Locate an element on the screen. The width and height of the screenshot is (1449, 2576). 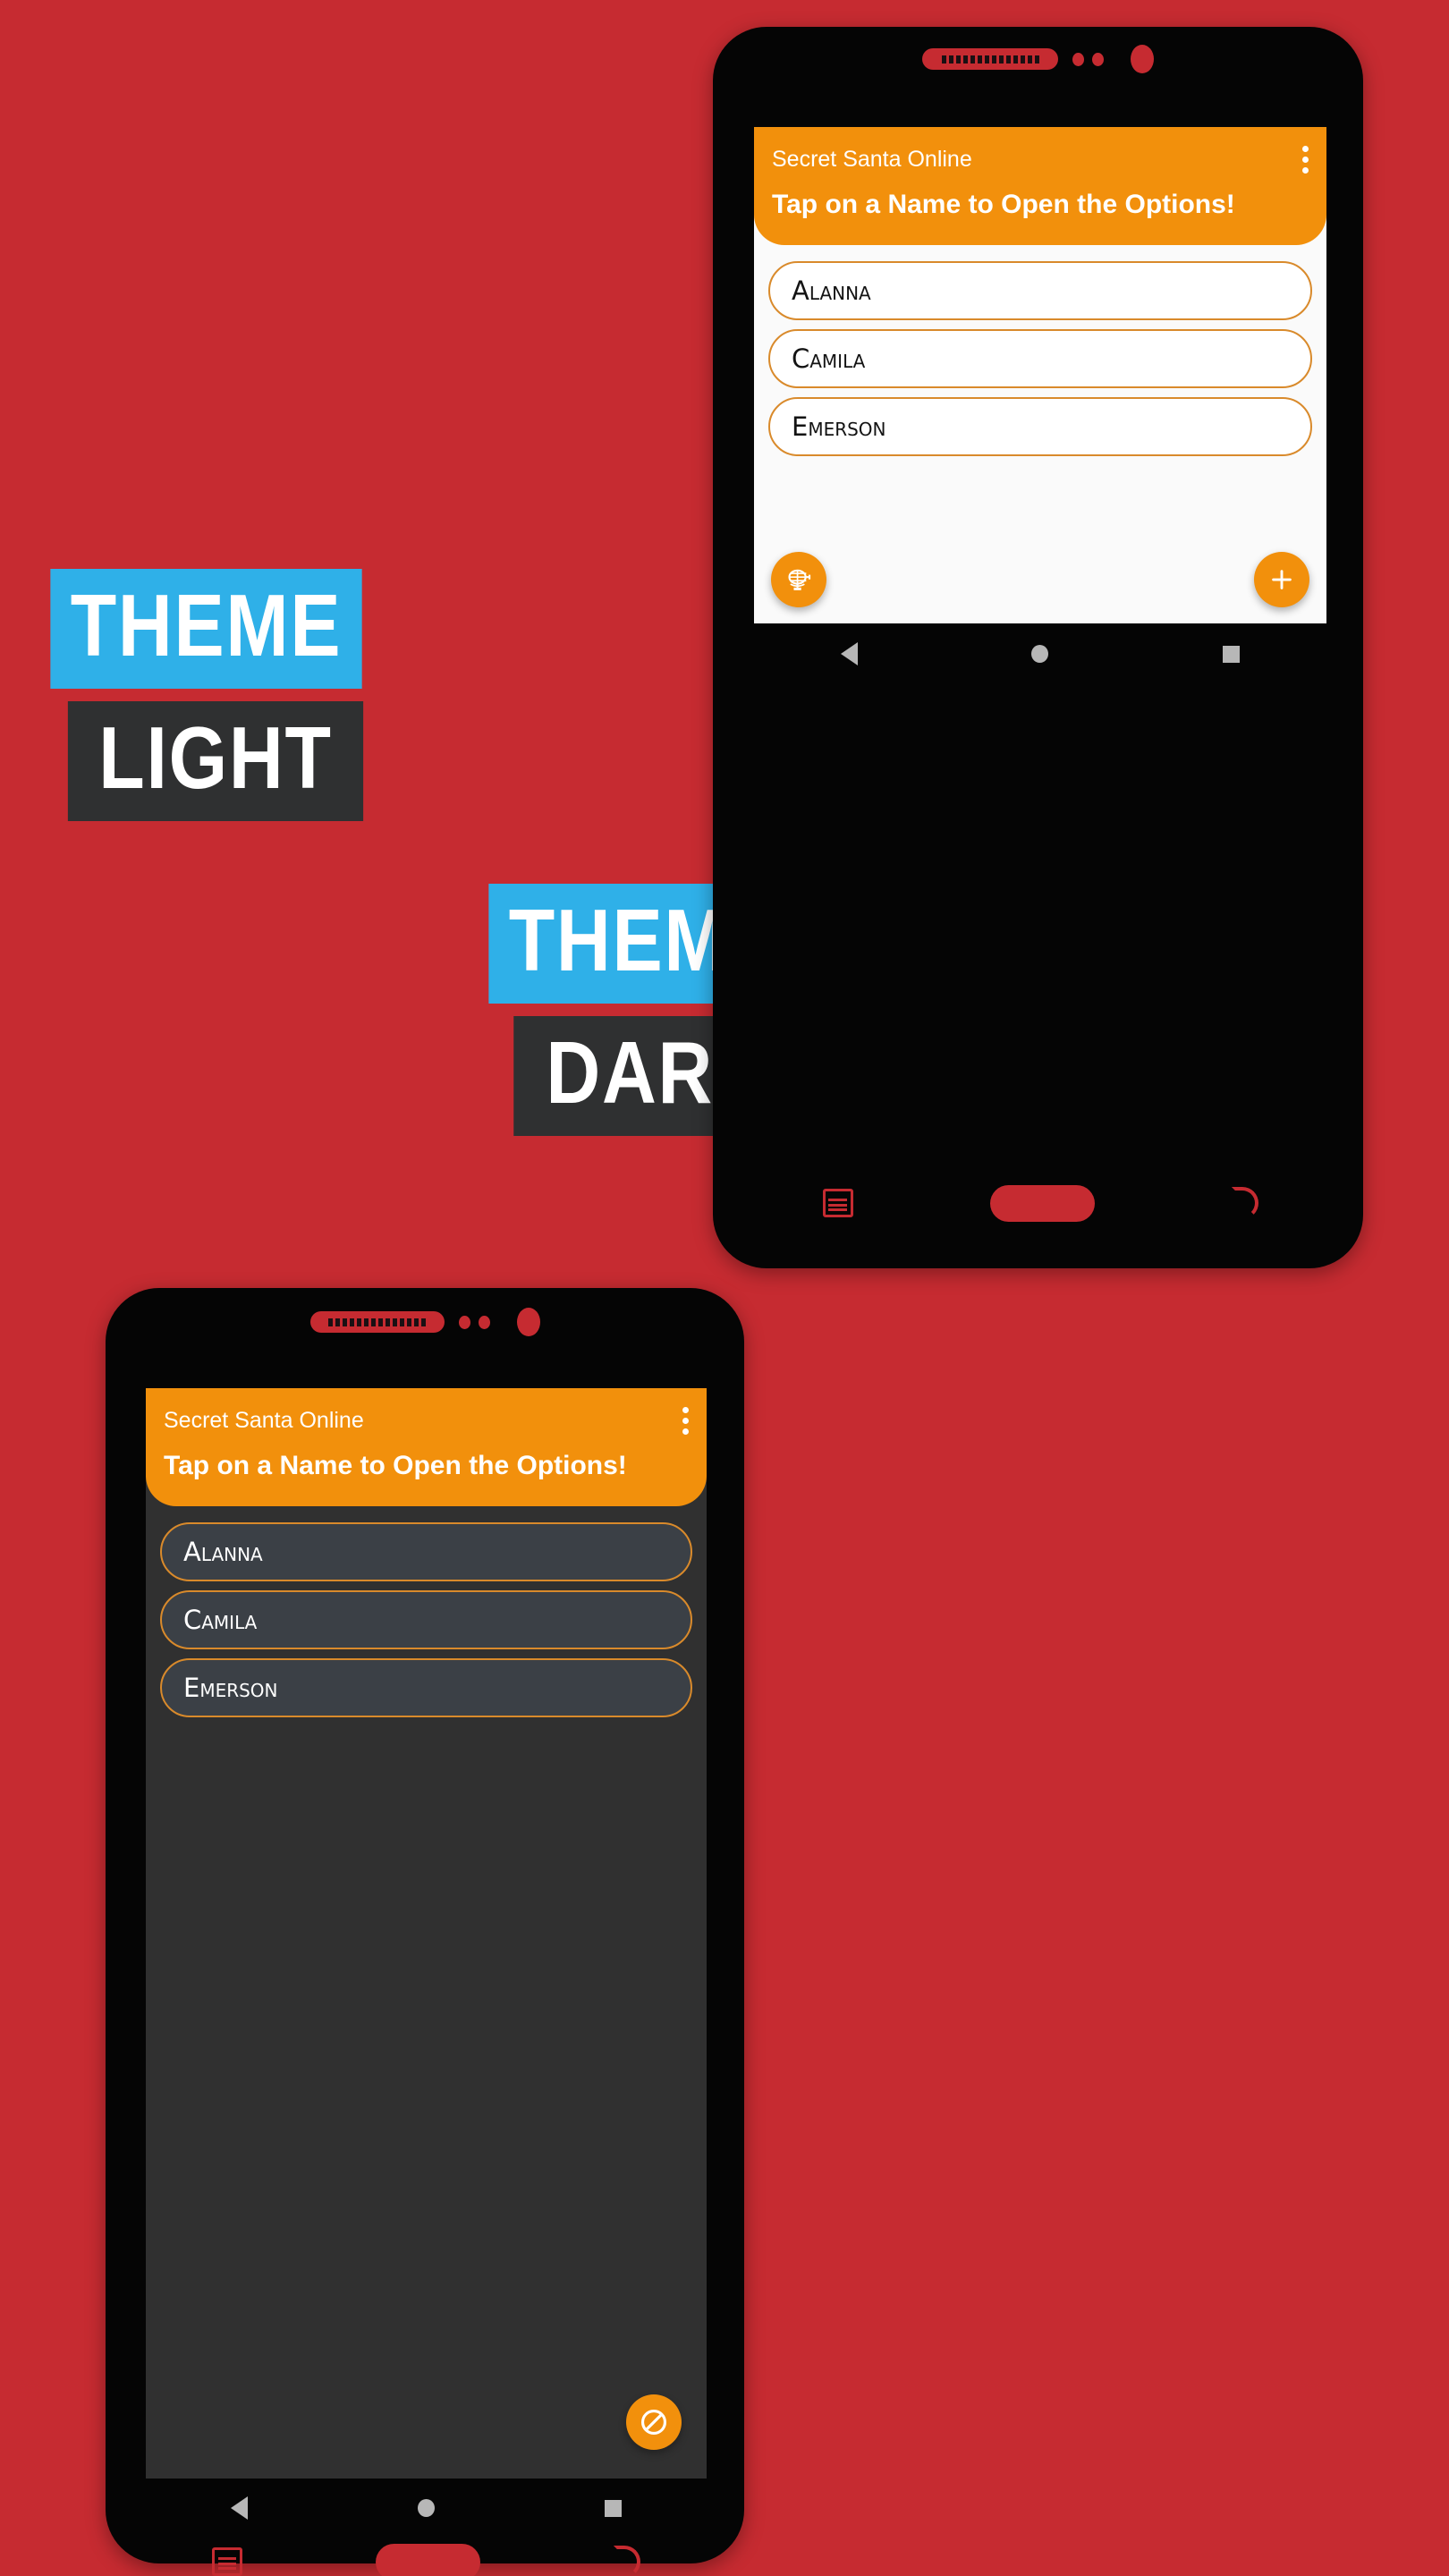
name-list-light: Alanna Camila Emerson is located at coordinates (1040, 350).